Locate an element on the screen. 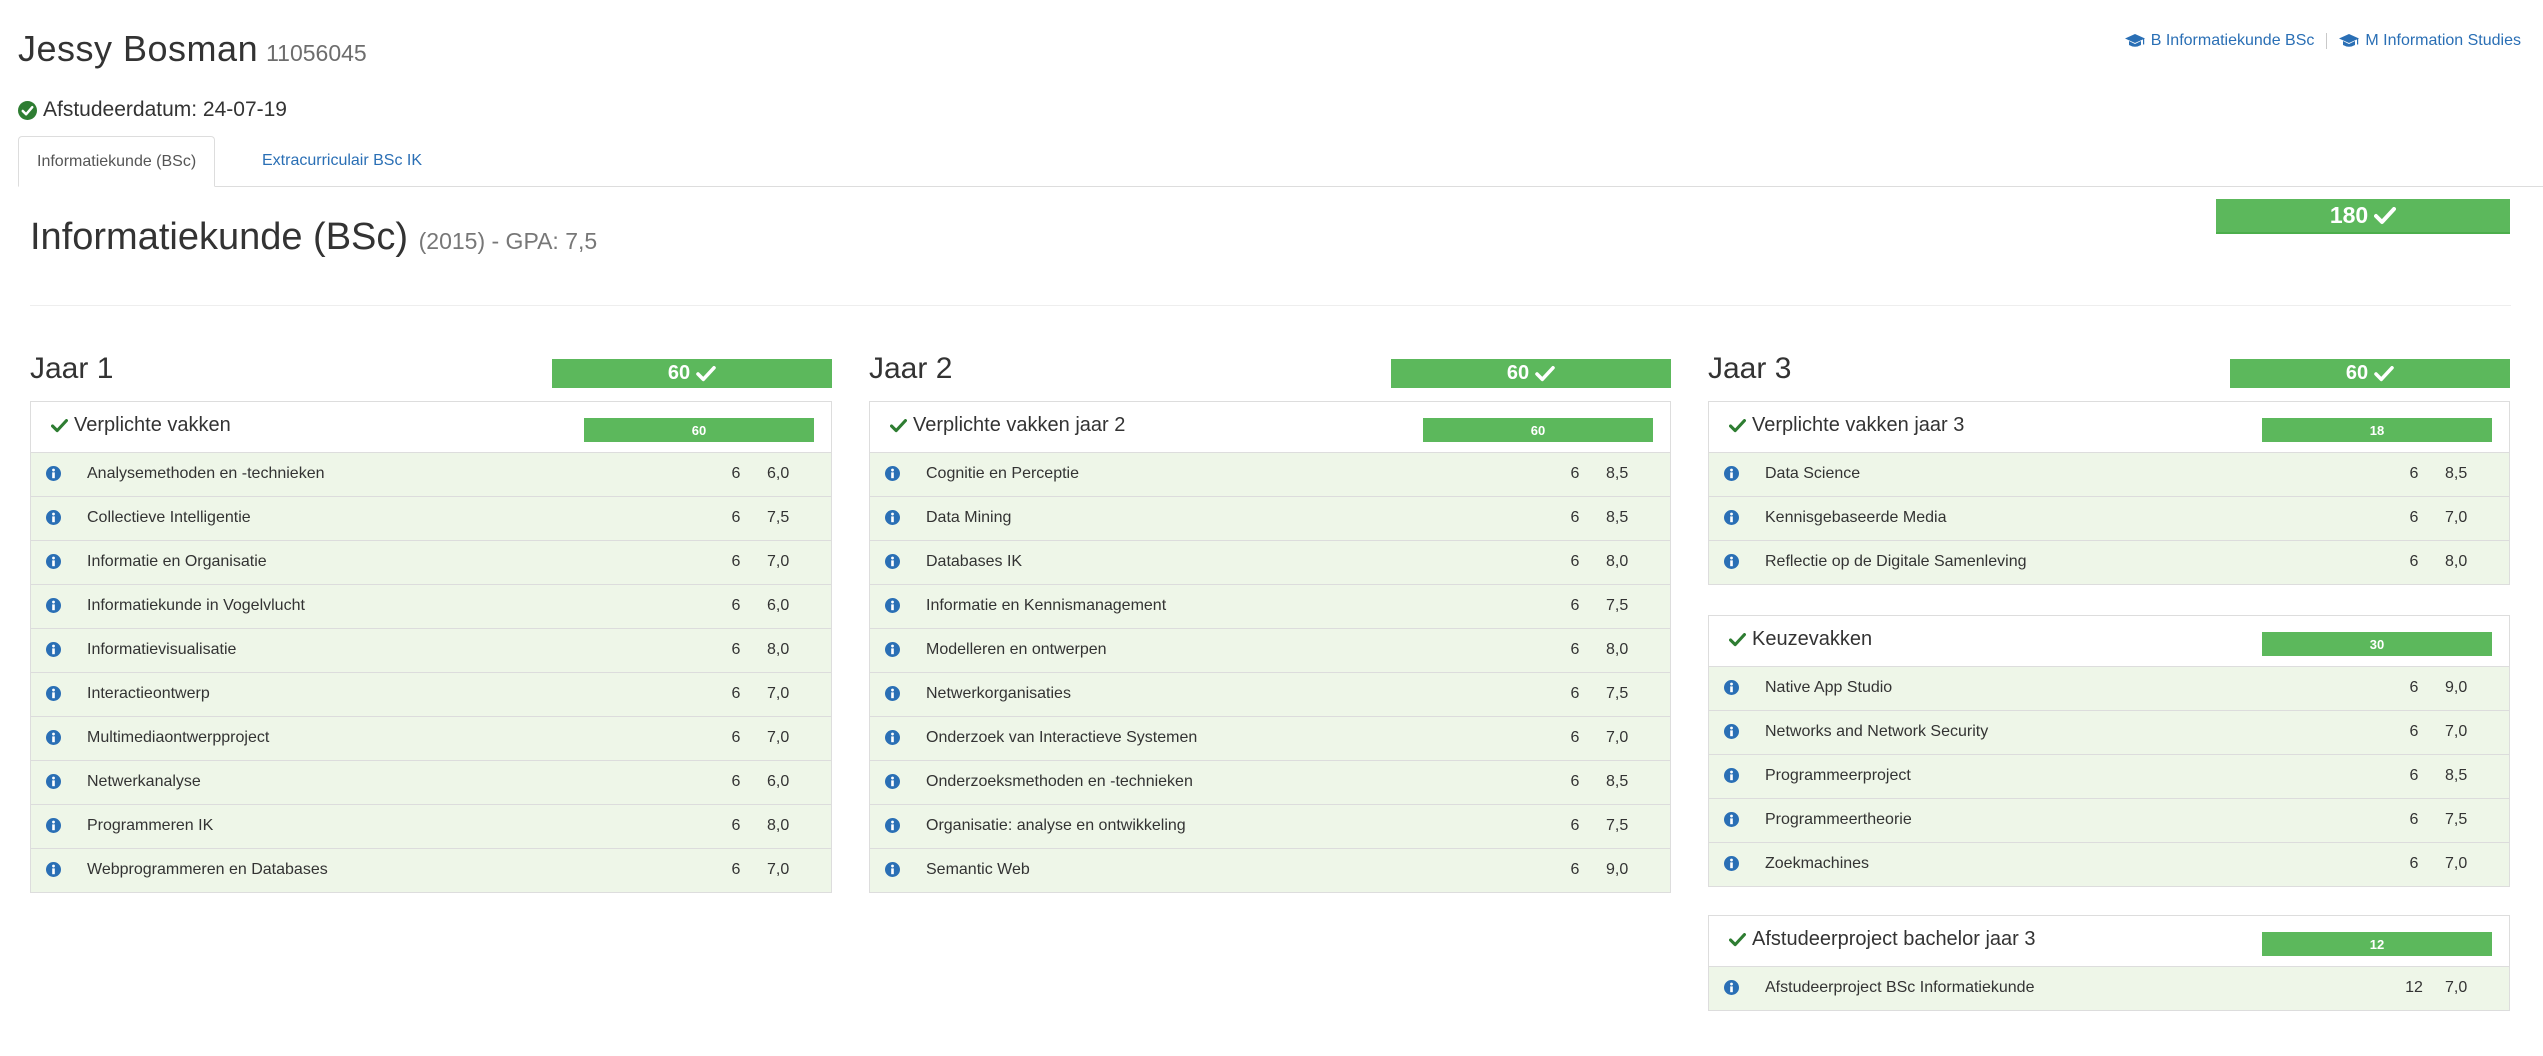  tab-informatiekunde: Informatiekunde (BSc) is located at coordinates (117, 161).